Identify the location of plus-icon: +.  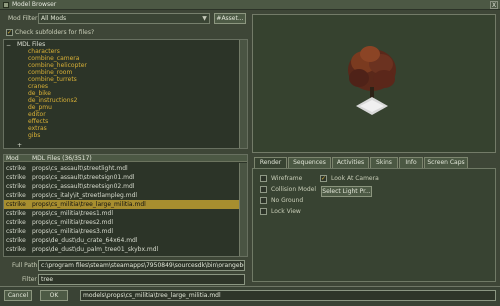
(20, 145).